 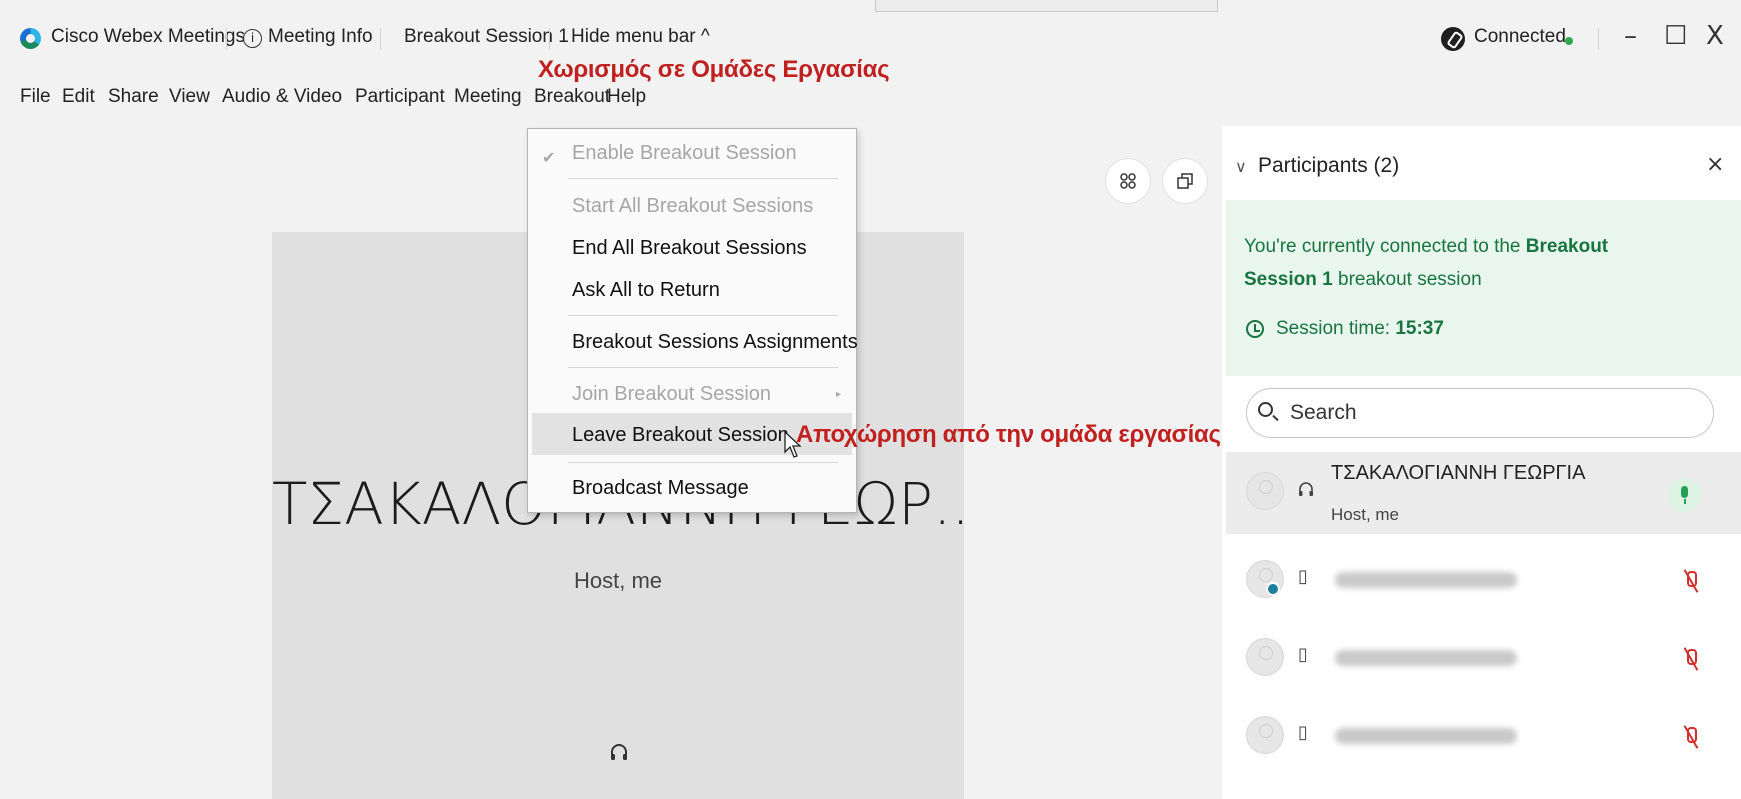 What do you see at coordinates (715, 342) in the screenshot?
I see `menu-breakout-sessions-assignments: Breakout Sessions Assignments` at bounding box center [715, 342].